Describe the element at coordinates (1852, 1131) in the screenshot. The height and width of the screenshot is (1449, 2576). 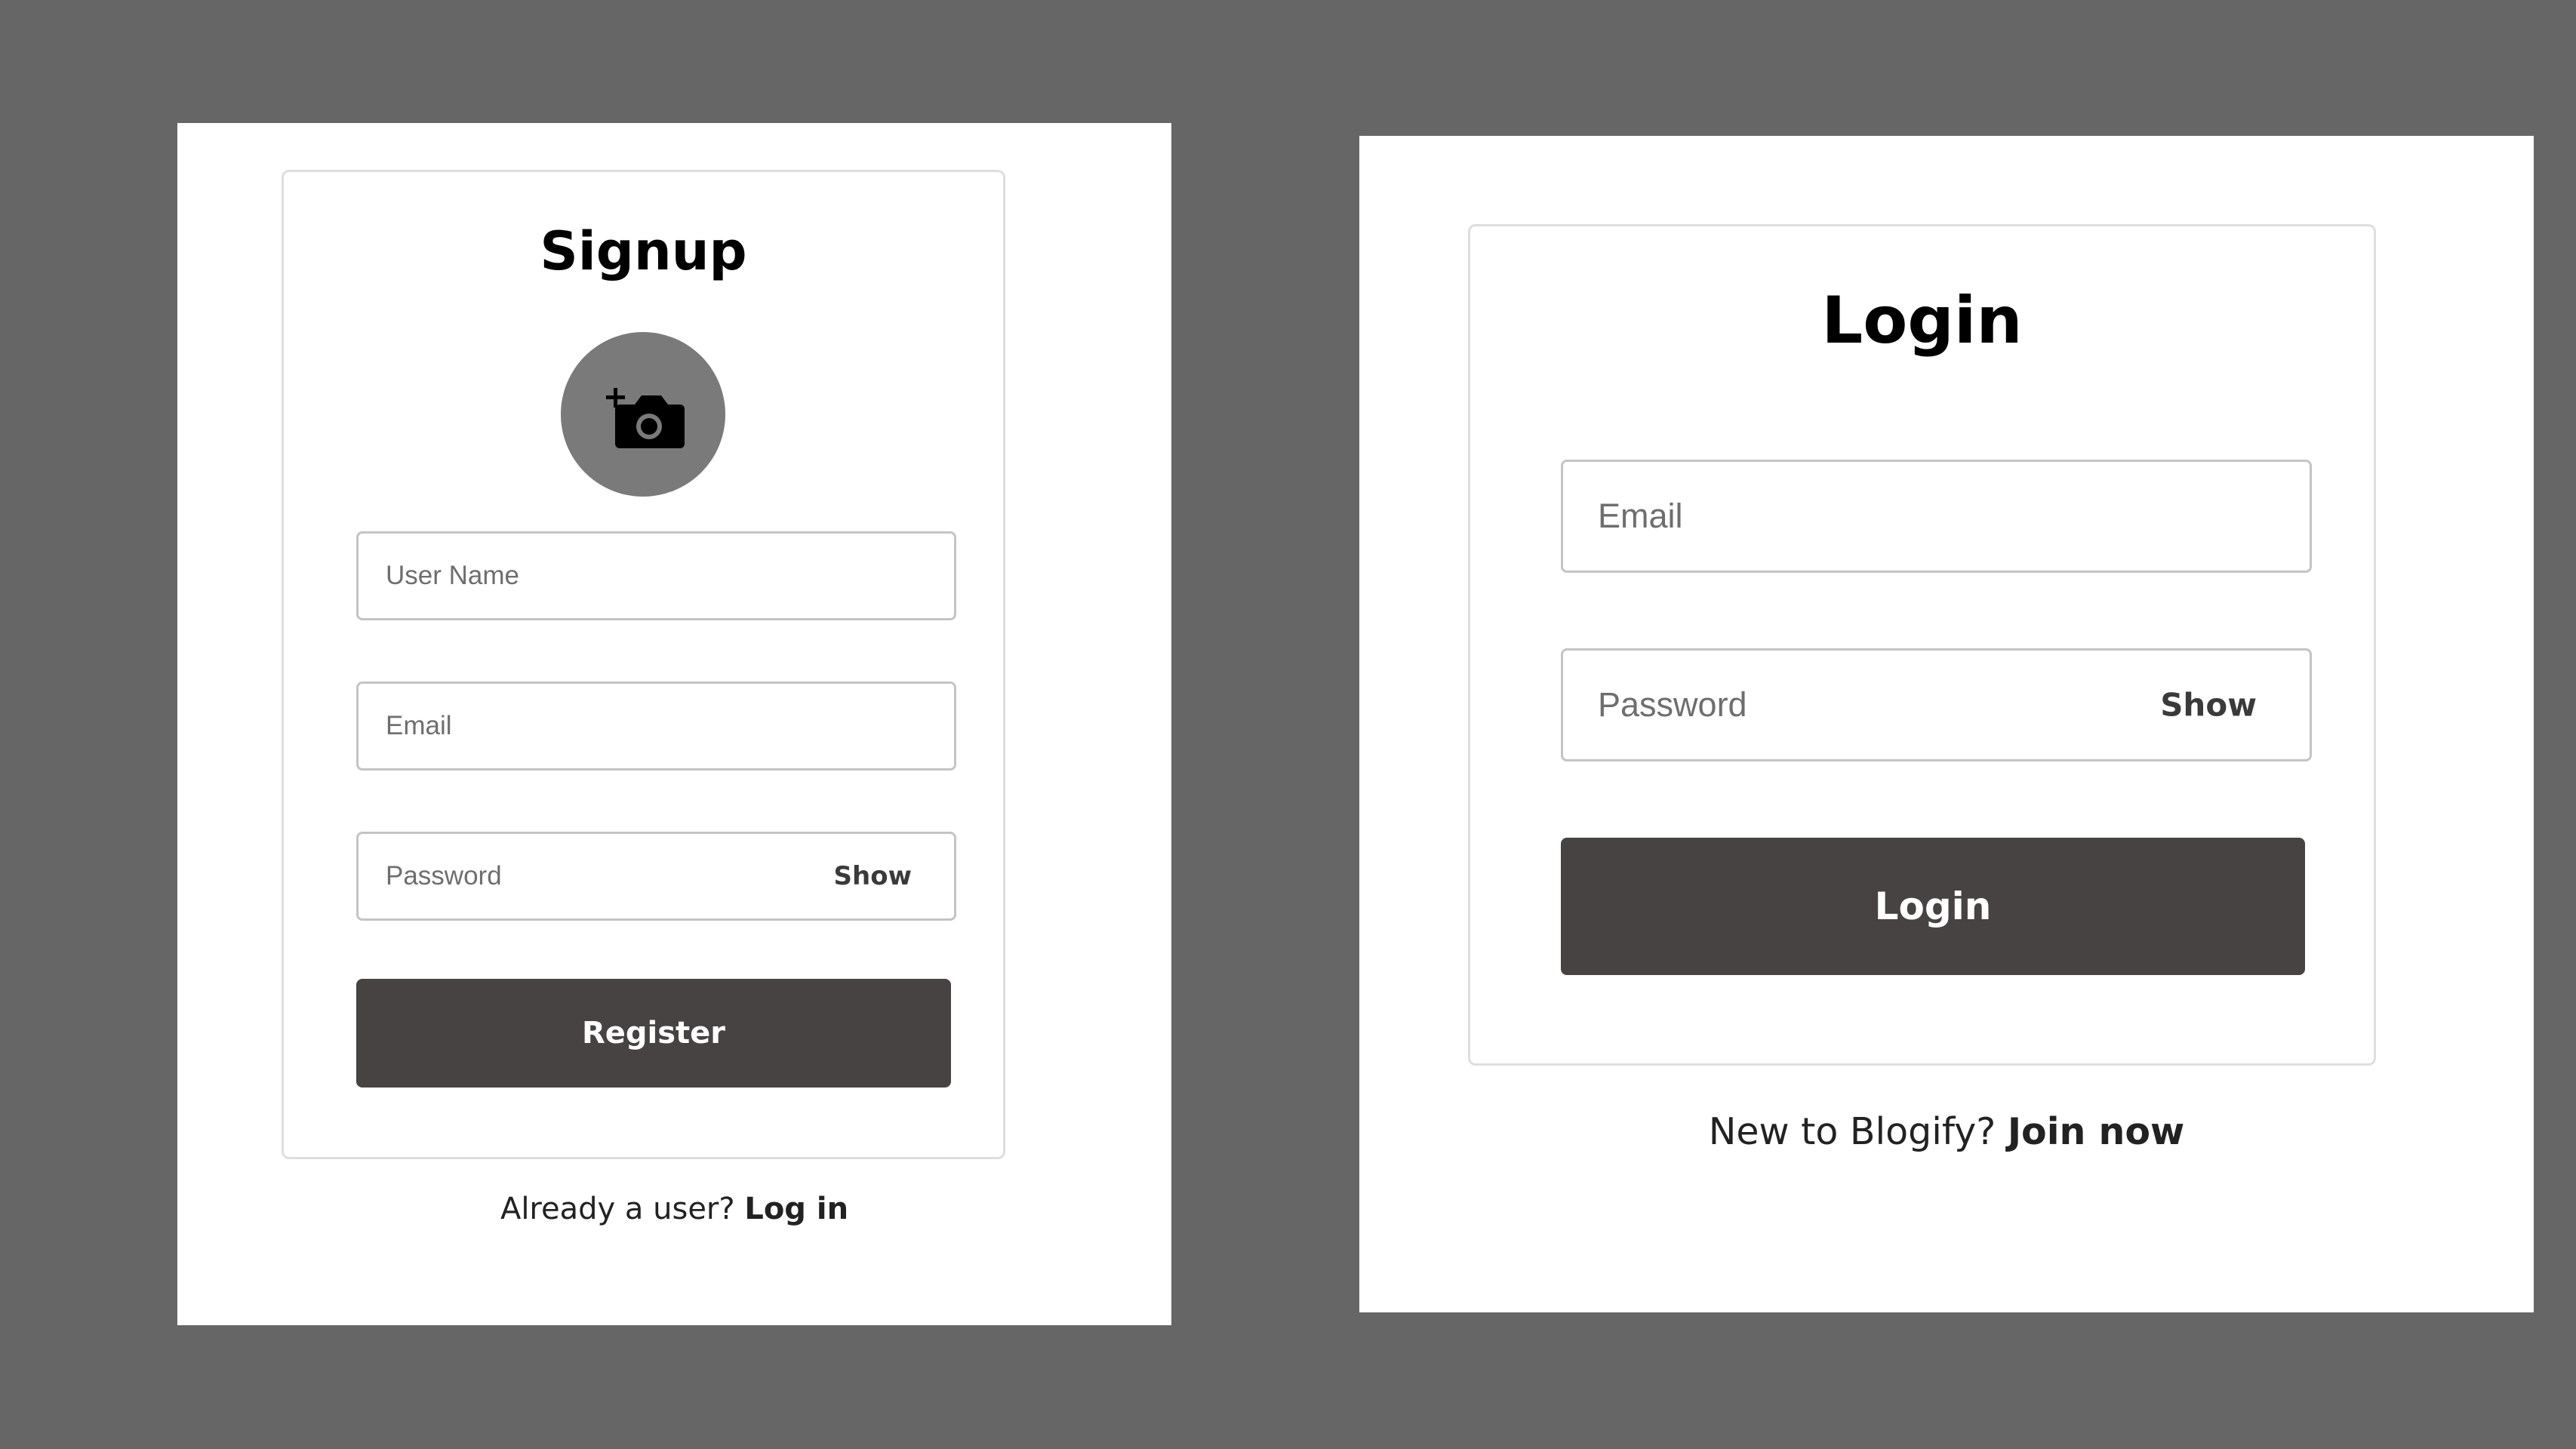
I see `login-footer-text: New to Blogify?` at that location.